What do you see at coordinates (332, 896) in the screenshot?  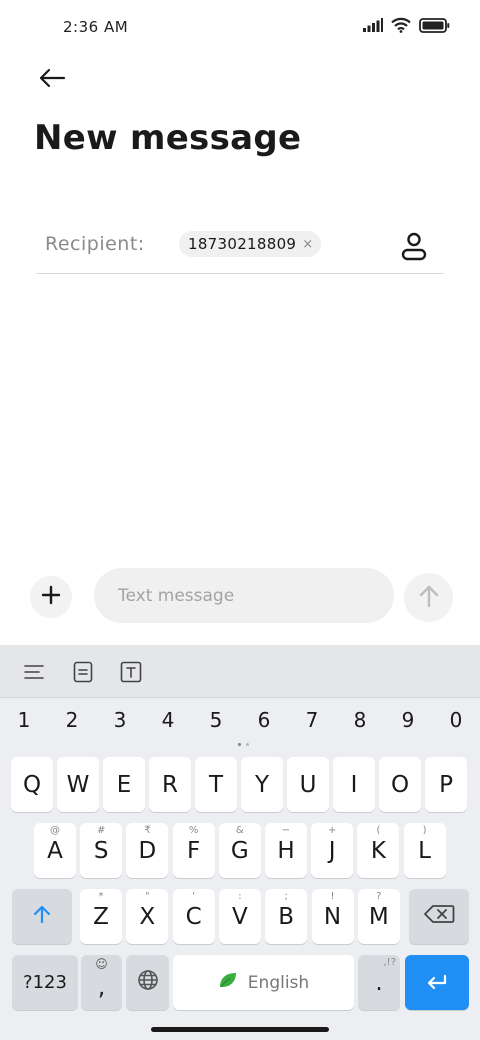 I see `key-secondary-symbol: !` at bounding box center [332, 896].